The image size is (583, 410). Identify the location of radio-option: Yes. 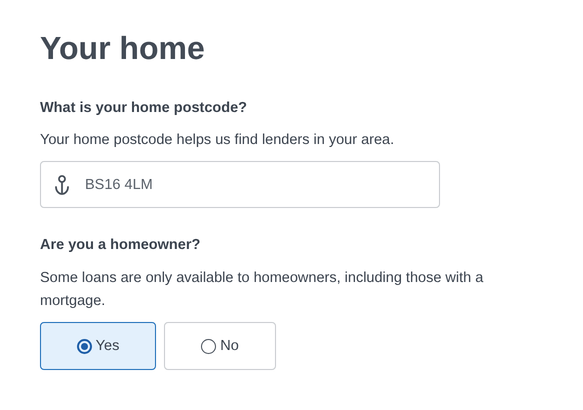
(98, 346).